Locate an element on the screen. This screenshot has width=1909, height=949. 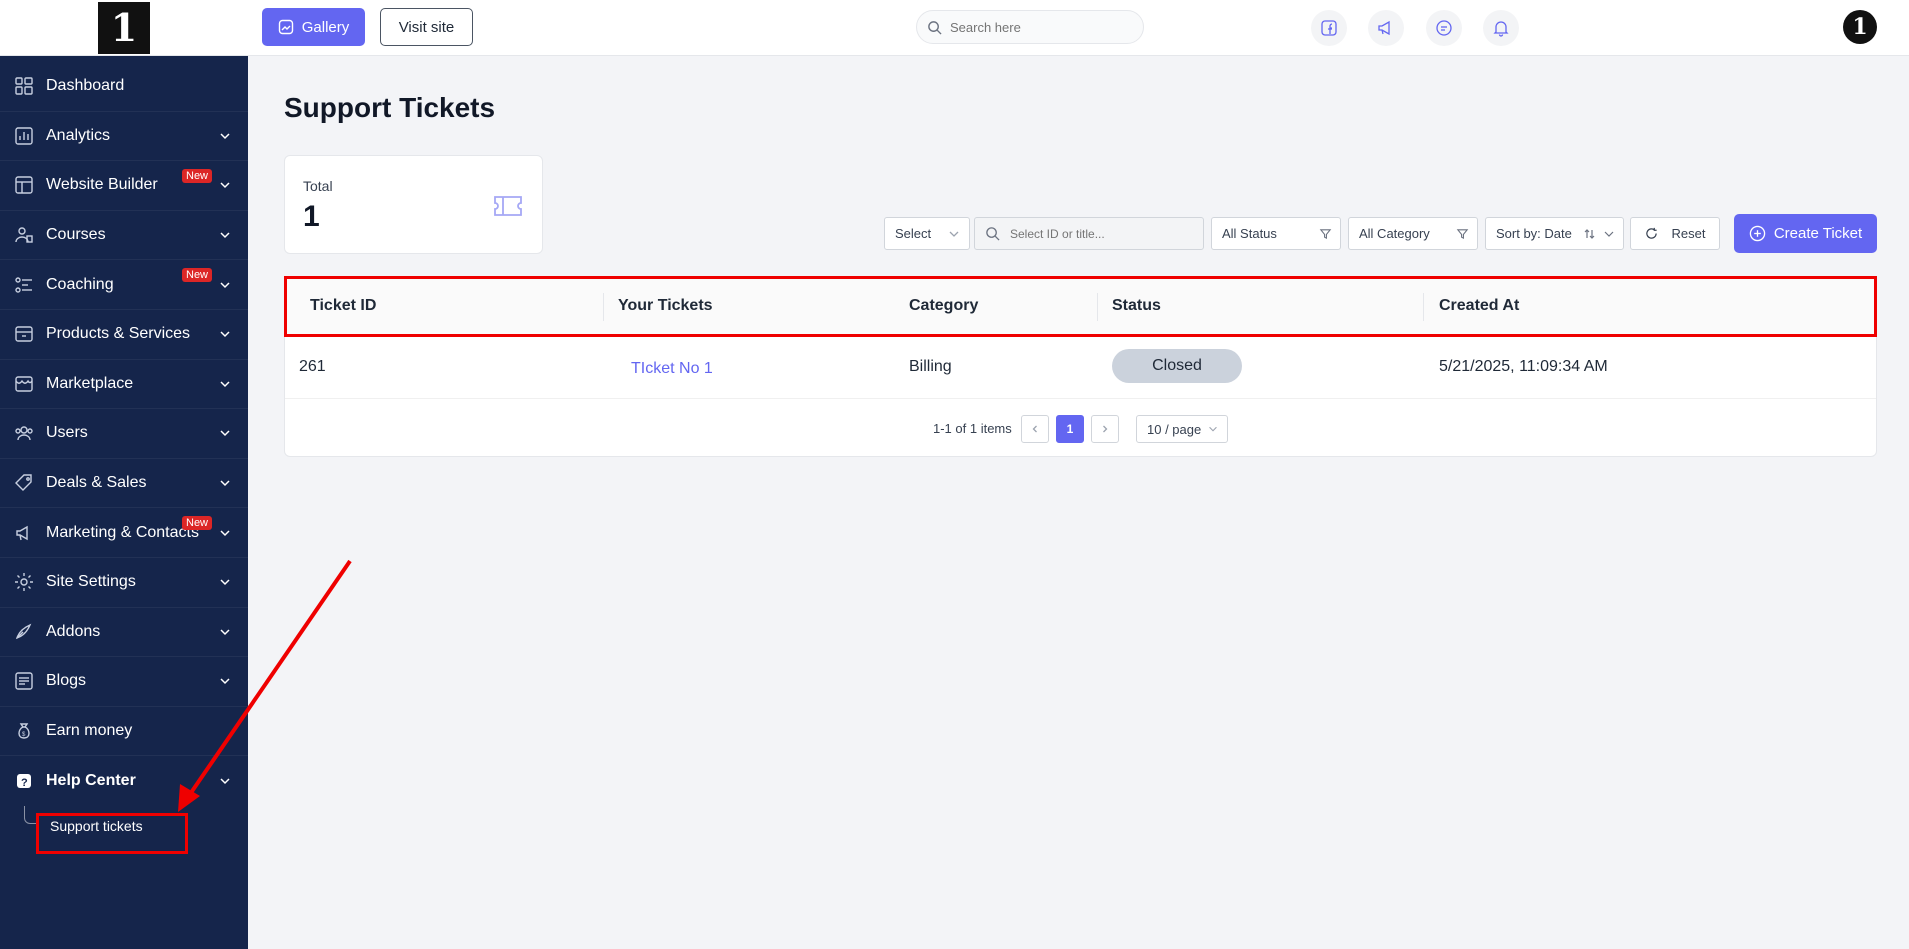
logo: 1 is located at coordinates (124, 27).